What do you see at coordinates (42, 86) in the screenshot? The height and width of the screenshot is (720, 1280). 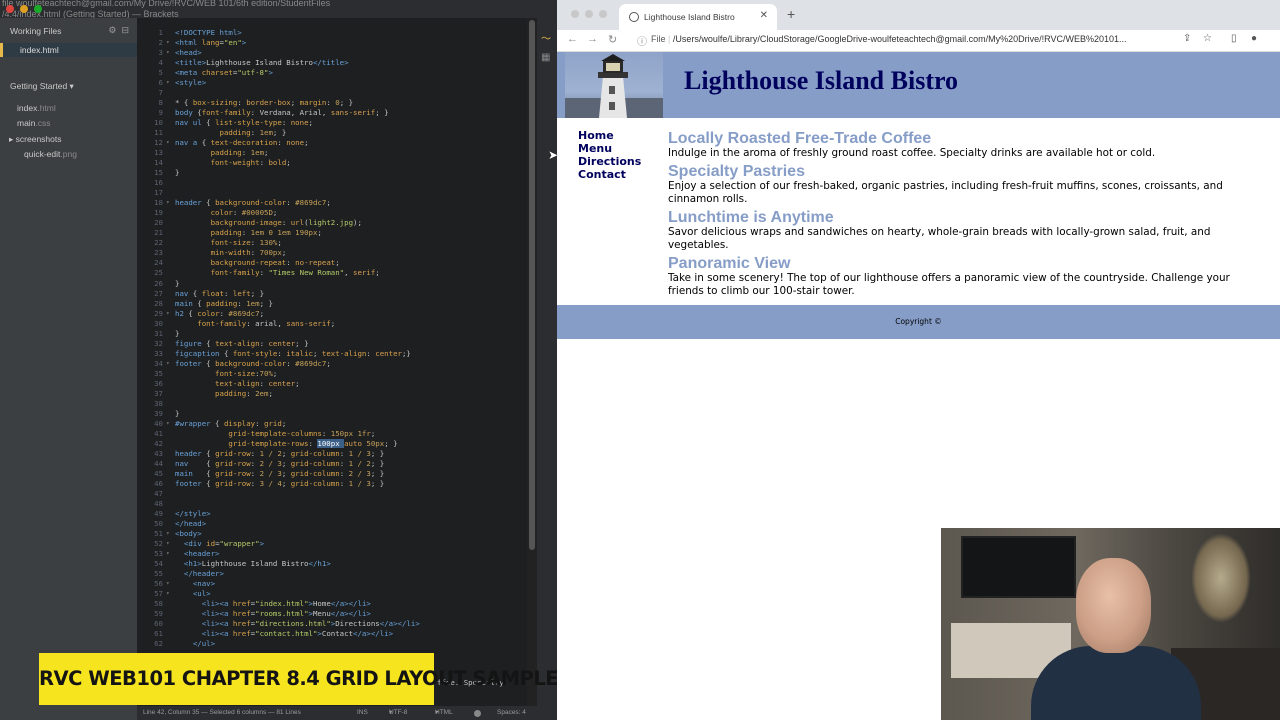 I see `project-dropdown: Getting Started ▾` at bounding box center [42, 86].